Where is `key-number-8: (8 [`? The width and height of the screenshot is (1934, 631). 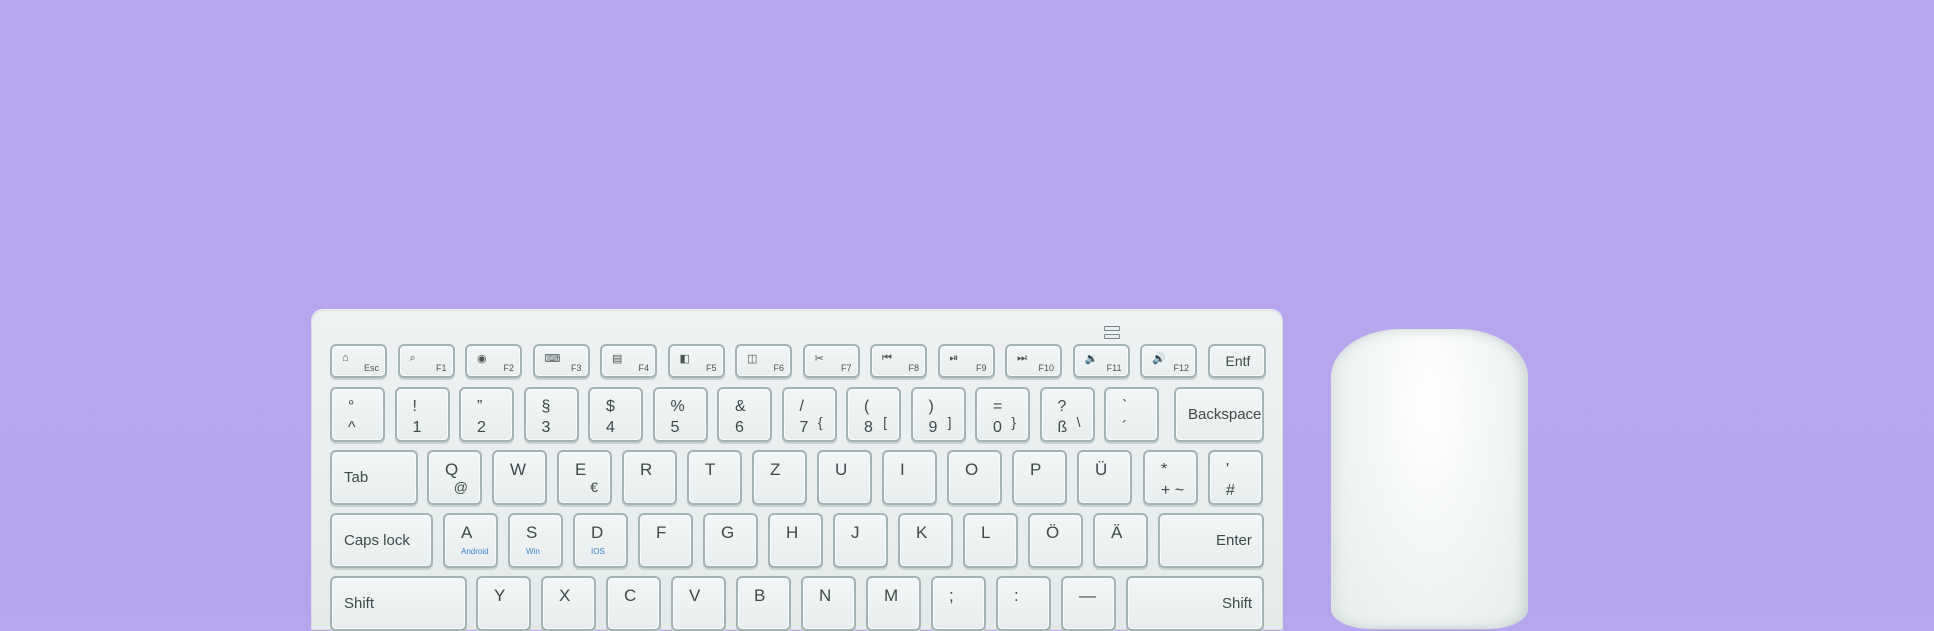 key-number-8: (8 [ is located at coordinates (873, 414).